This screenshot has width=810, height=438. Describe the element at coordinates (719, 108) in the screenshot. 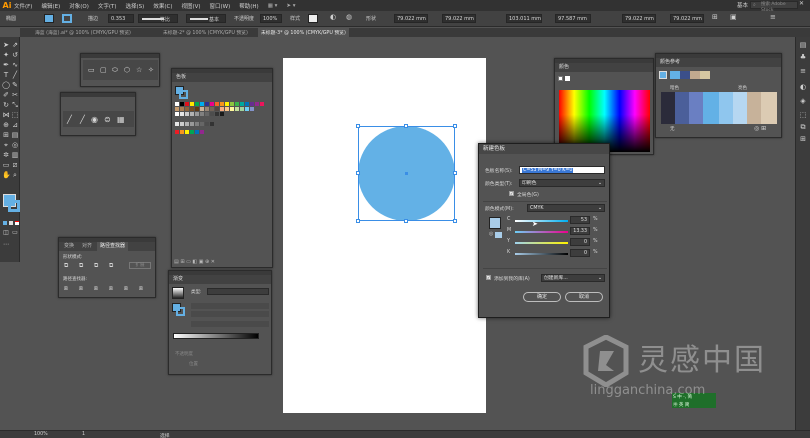

I see `color-variations-grid` at that location.